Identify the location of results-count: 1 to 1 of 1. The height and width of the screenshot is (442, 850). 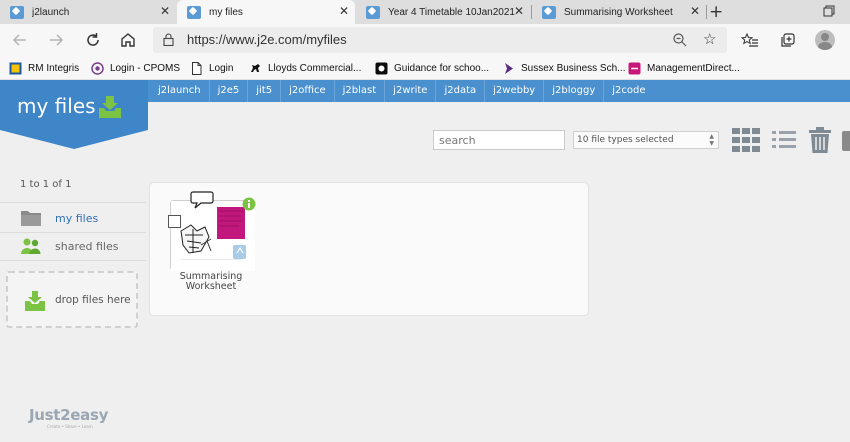
(46, 184).